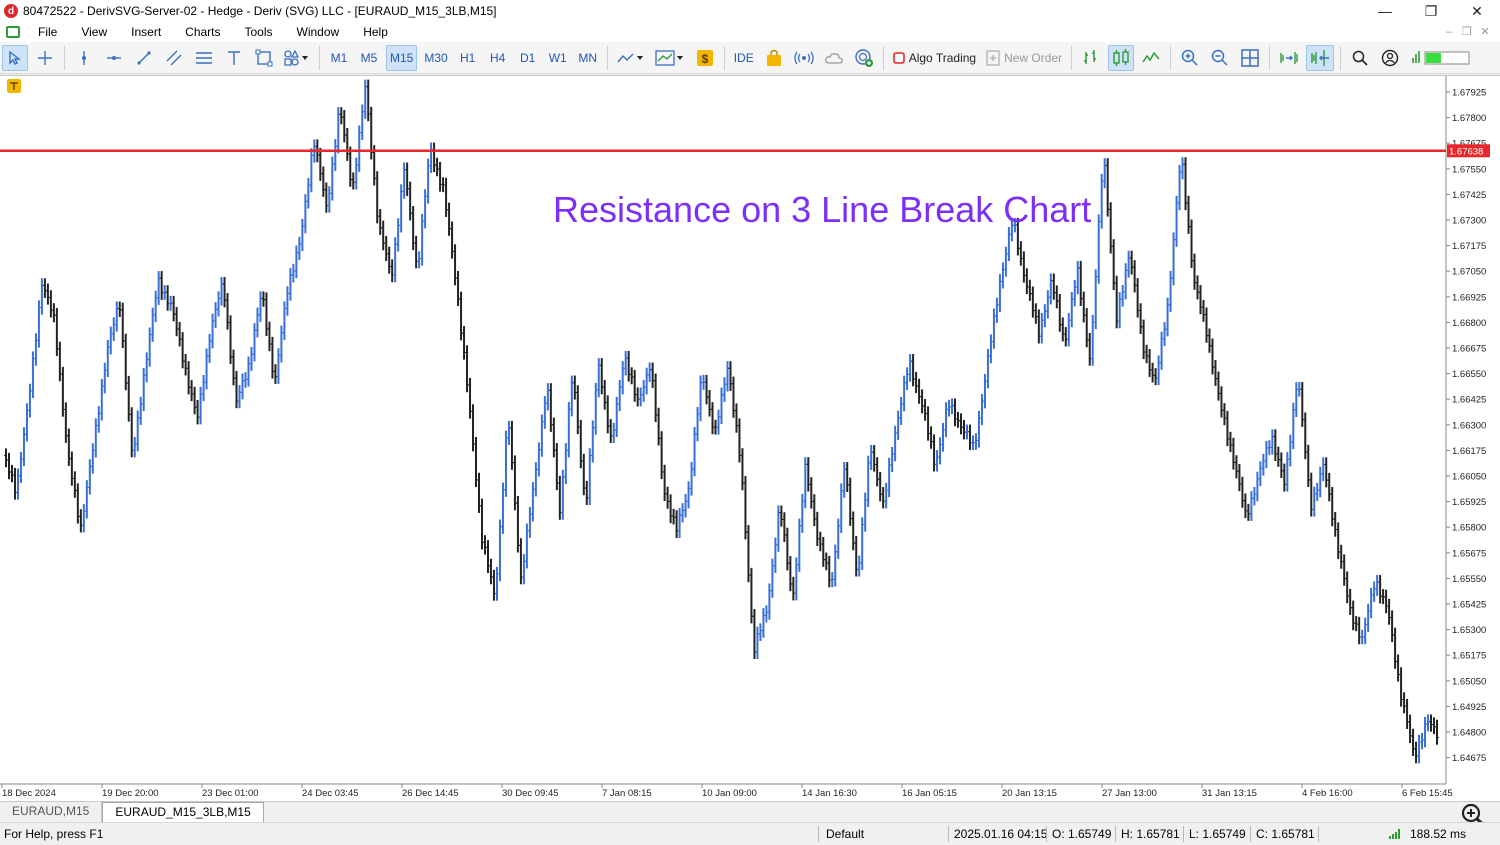  Describe the element at coordinates (1190, 58) in the screenshot. I see `zoom-in-button` at that location.